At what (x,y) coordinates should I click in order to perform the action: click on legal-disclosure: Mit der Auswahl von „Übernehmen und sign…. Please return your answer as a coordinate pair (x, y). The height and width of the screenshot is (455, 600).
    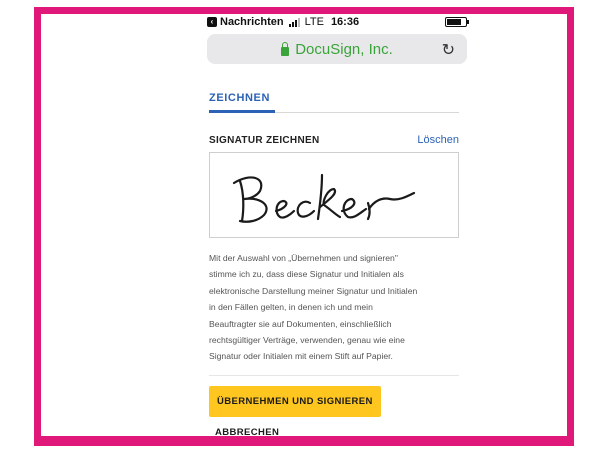
    Looking at the image, I should click on (334, 307).